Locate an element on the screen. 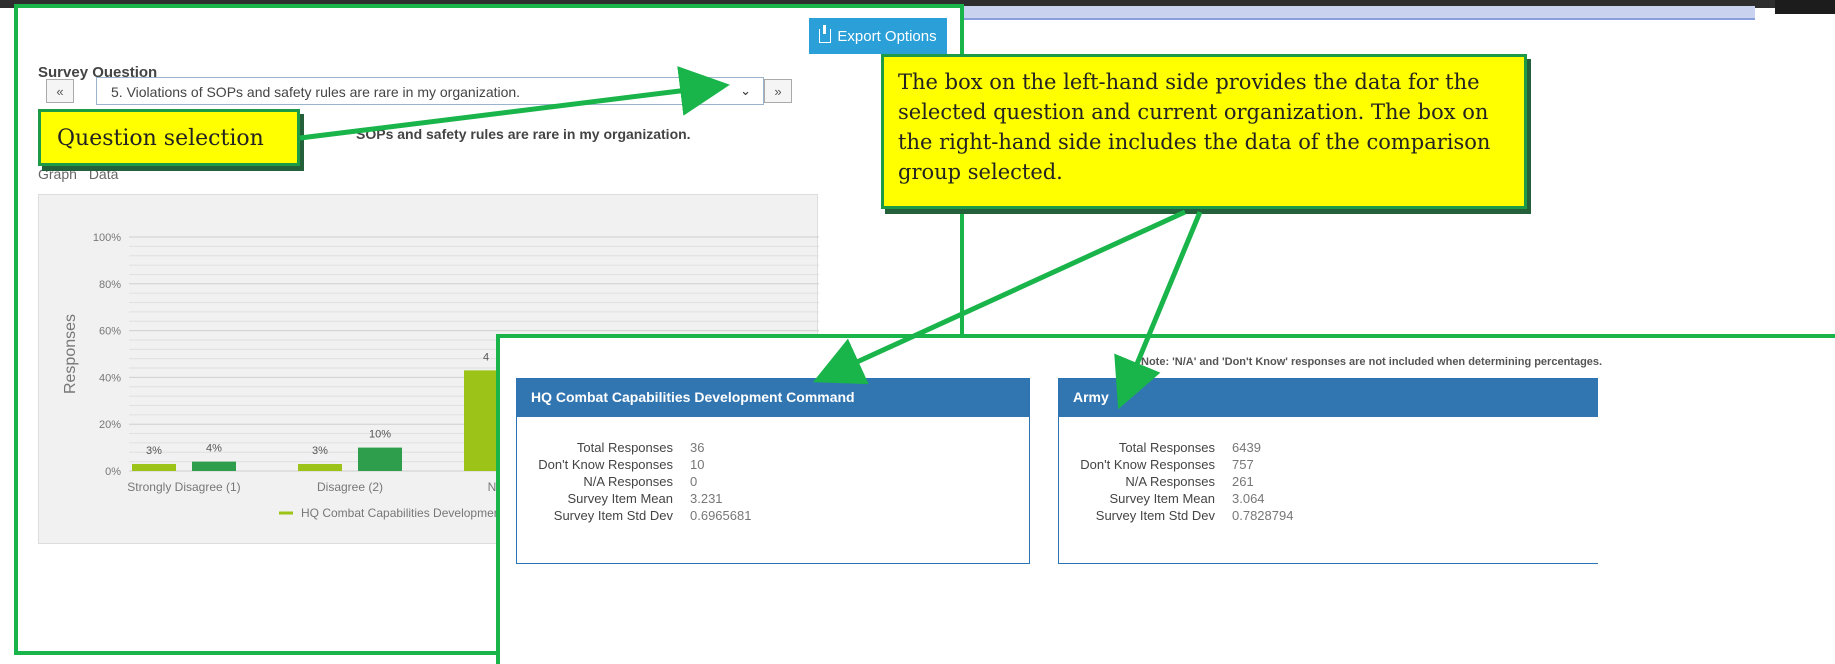 The height and width of the screenshot is (664, 1835). y-axis-label: Responses is located at coordinates (70, 354).